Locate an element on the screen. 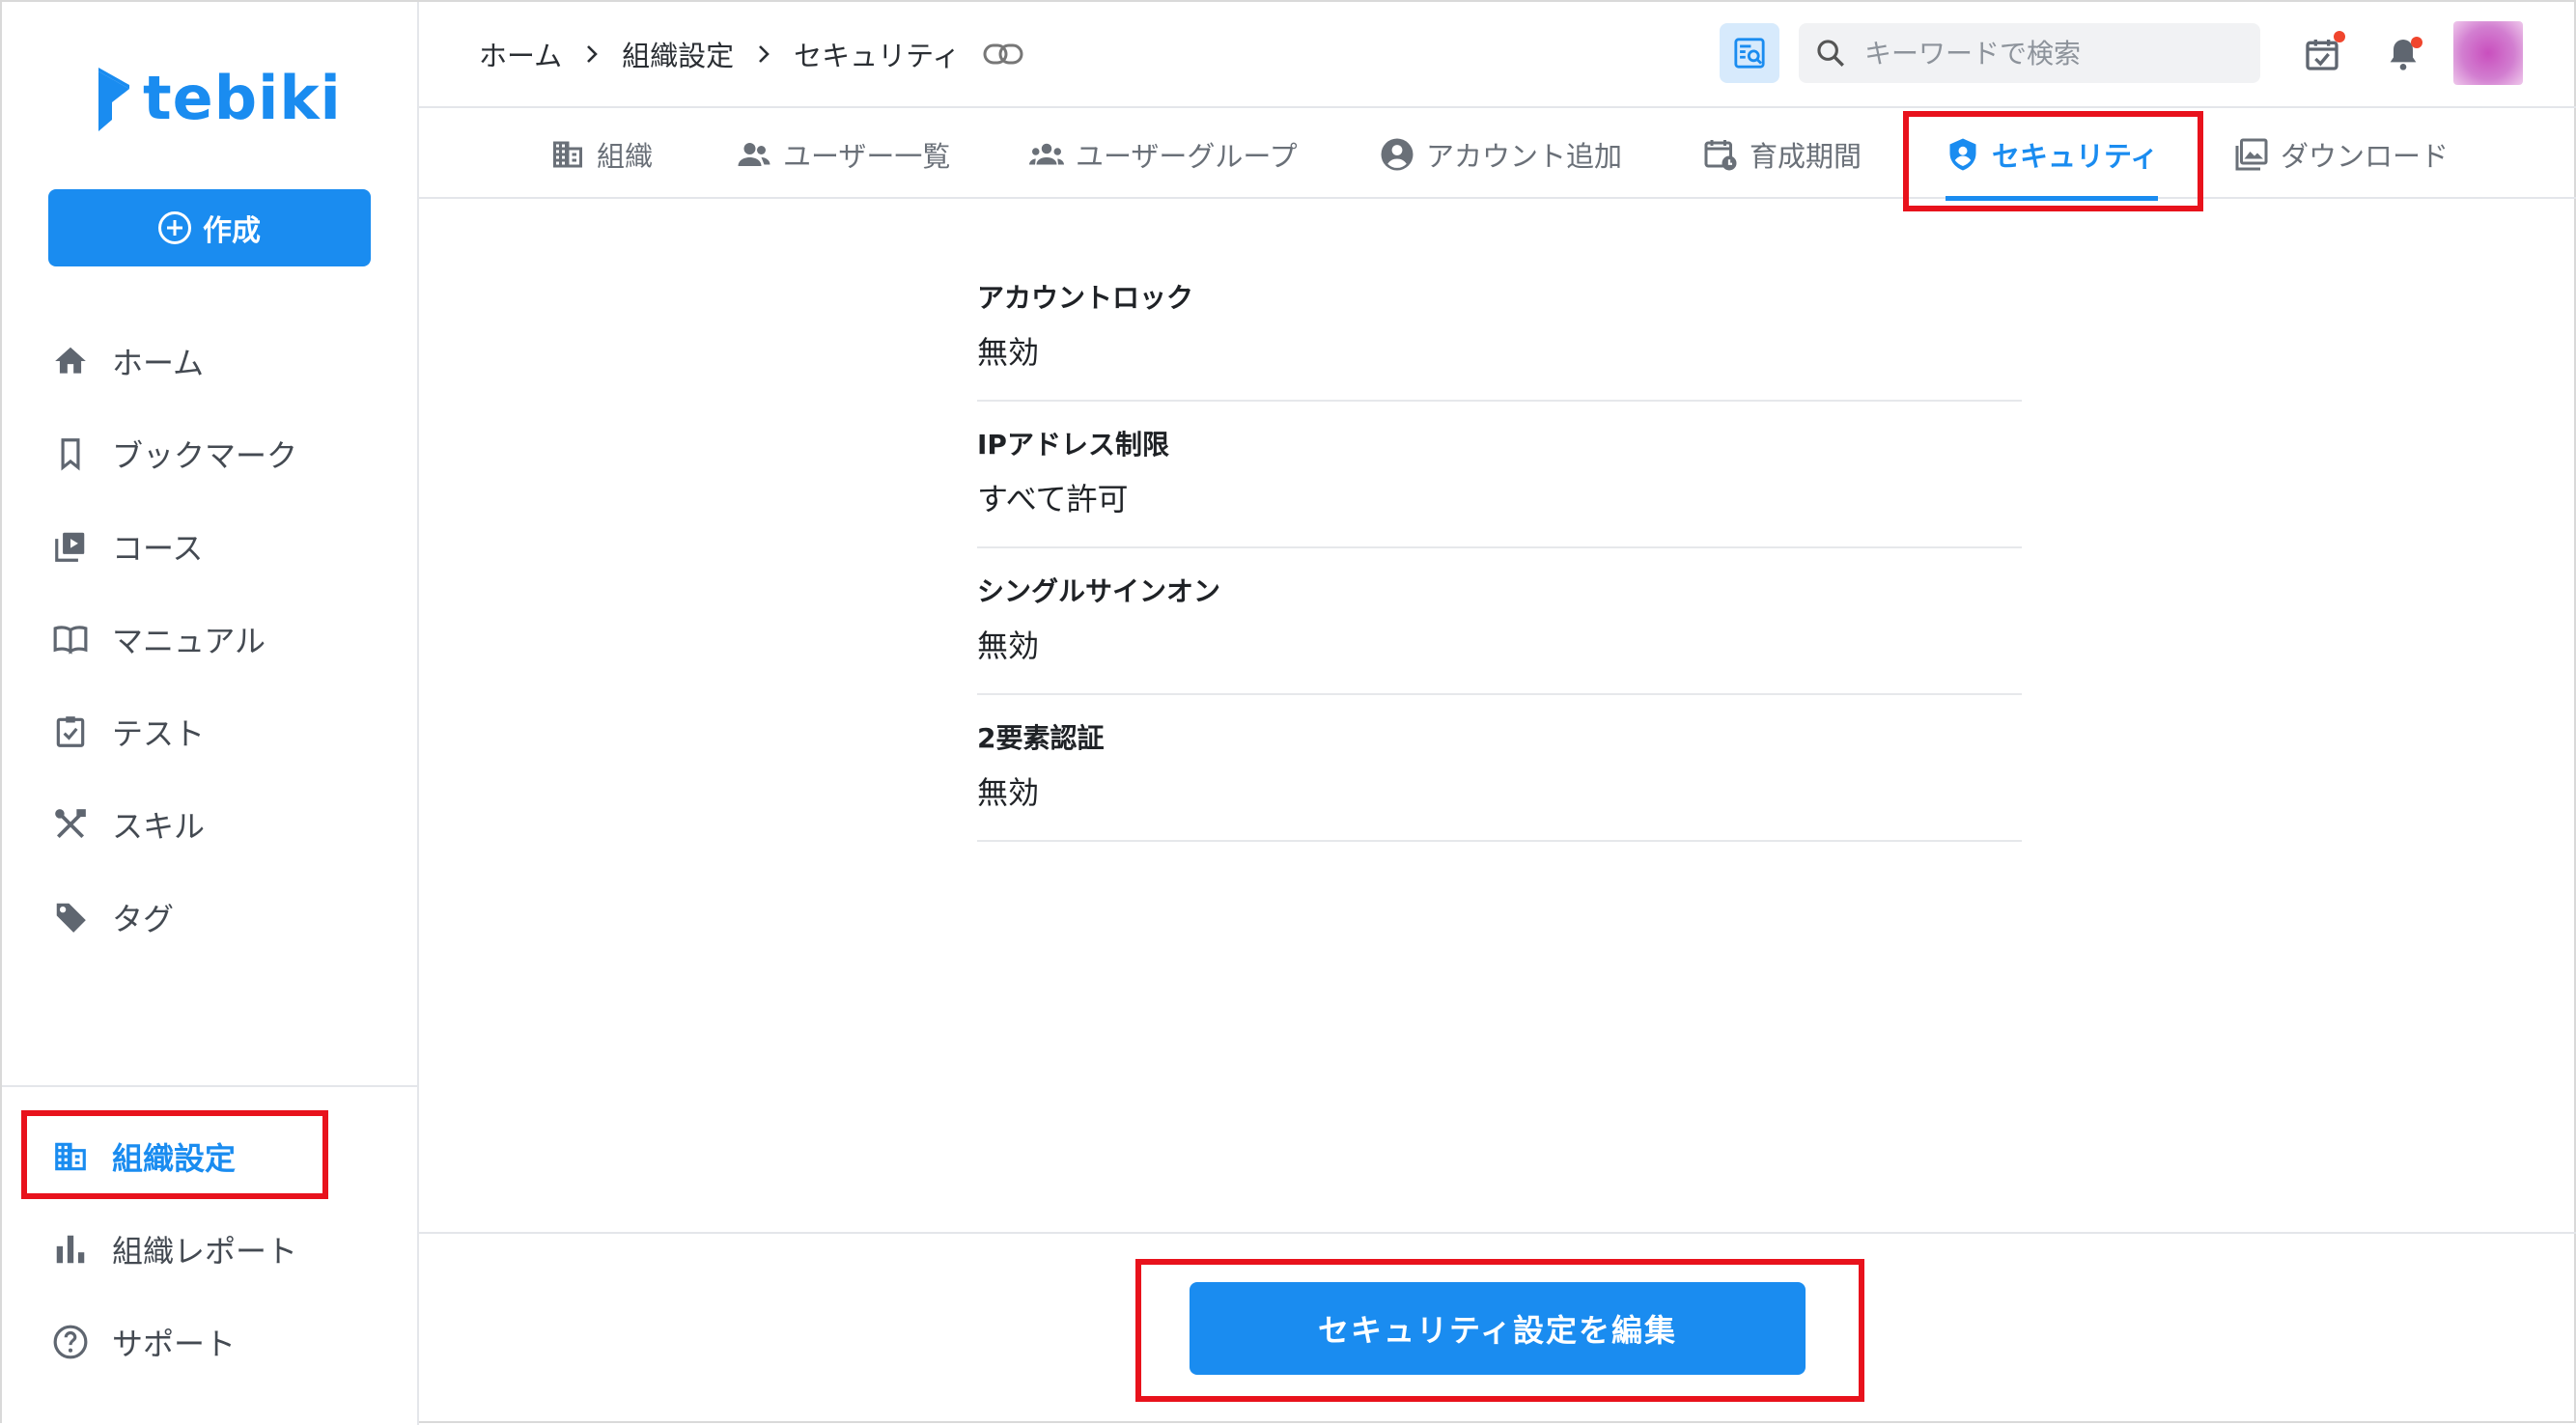 This screenshot has height=1425, width=2576. tab-add-account: アカウント追加 is located at coordinates (1501, 154).